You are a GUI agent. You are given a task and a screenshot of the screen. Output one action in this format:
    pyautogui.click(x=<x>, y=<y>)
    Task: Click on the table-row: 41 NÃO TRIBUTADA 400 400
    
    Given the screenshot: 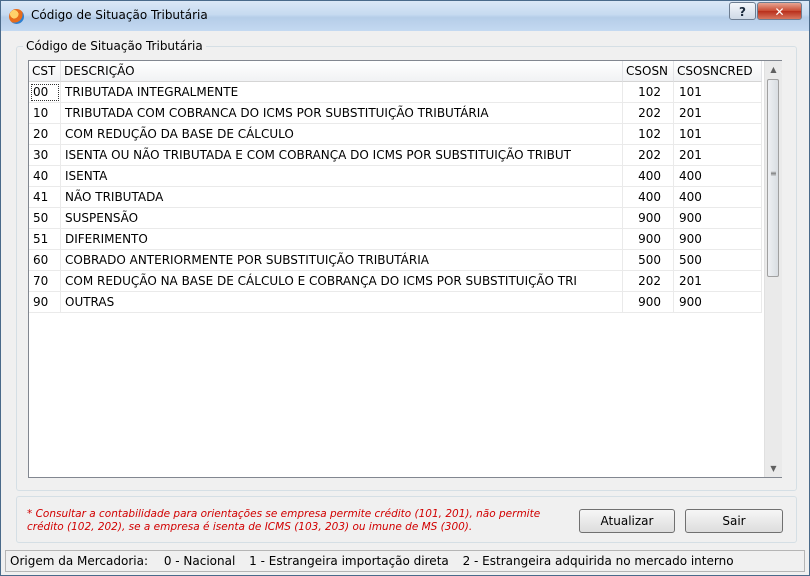 What is the action you would take?
    pyautogui.click(x=395, y=197)
    